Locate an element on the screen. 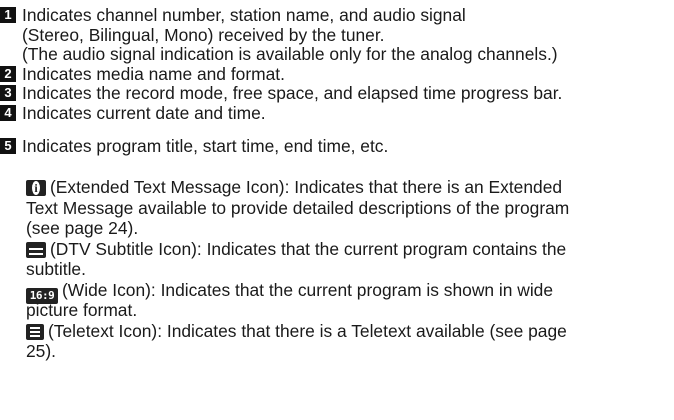 This screenshot has width=674, height=420. item-2-number-badge: 2 is located at coordinates (8, 73).